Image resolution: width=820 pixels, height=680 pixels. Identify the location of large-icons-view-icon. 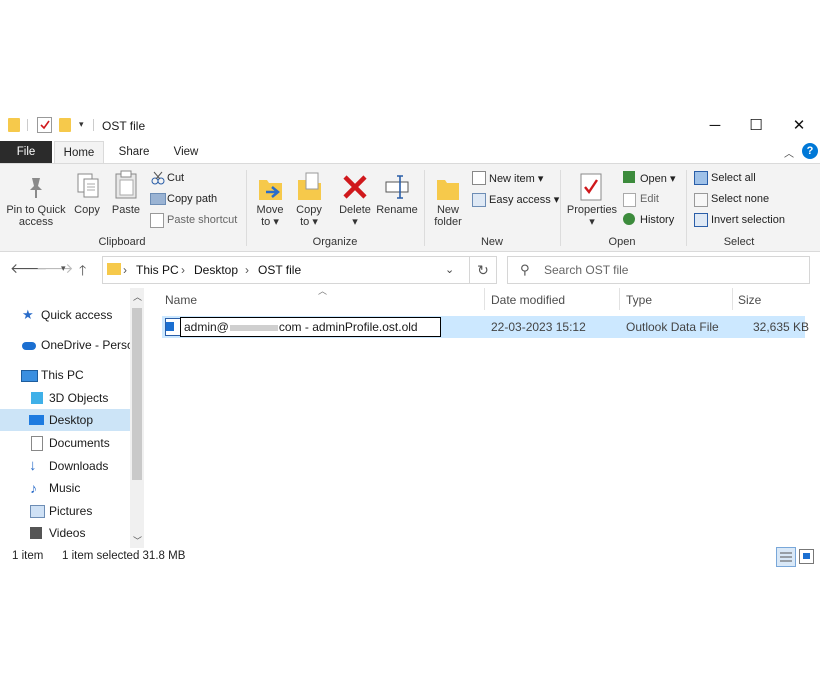
(806, 556).